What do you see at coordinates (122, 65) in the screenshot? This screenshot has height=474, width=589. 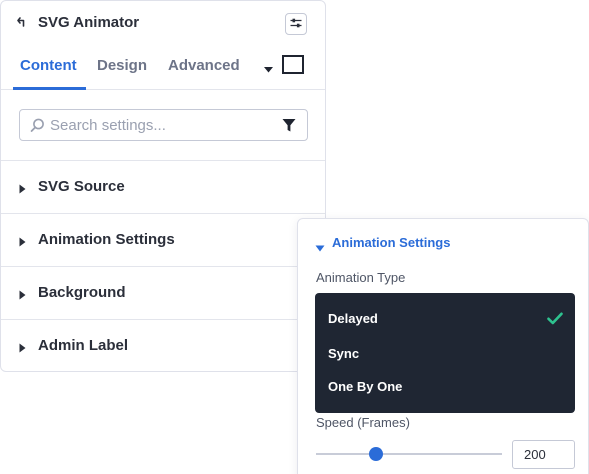 I see `tab-design: Design` at bounding box center [122, 65].